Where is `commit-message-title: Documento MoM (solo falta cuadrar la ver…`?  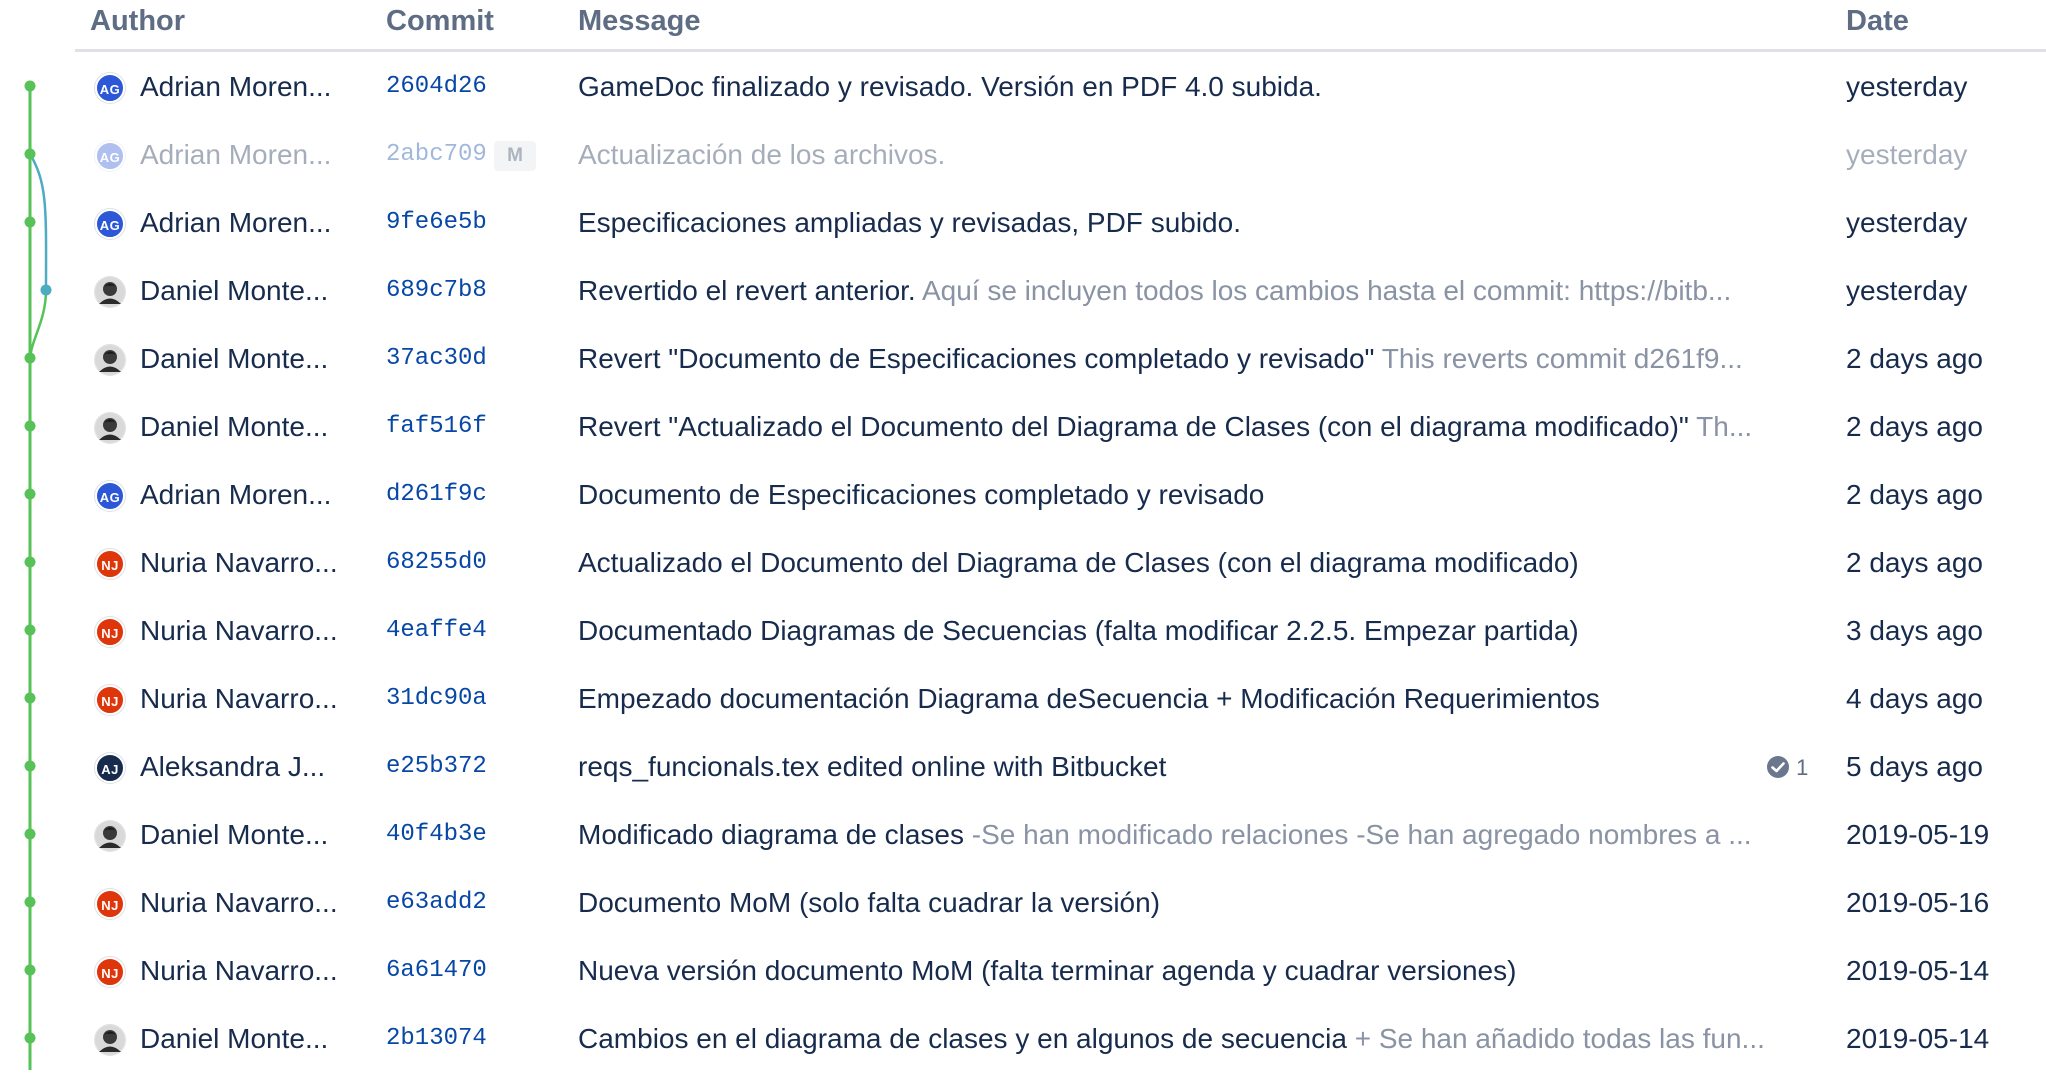
commit-message-title: Documento MoM (solo falta cuadrar la ver… is located at coordinates (869, 902).